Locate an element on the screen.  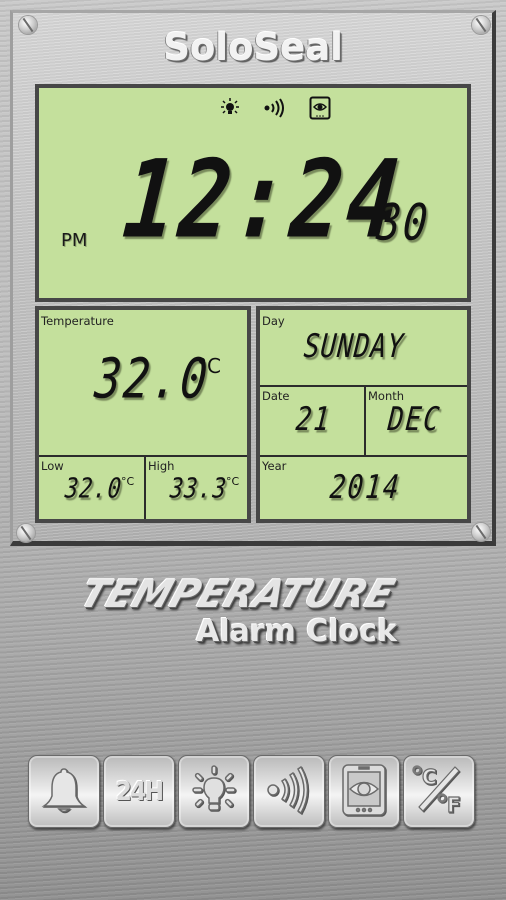
low-value: 32.0 is located at coordinates (93, 489).